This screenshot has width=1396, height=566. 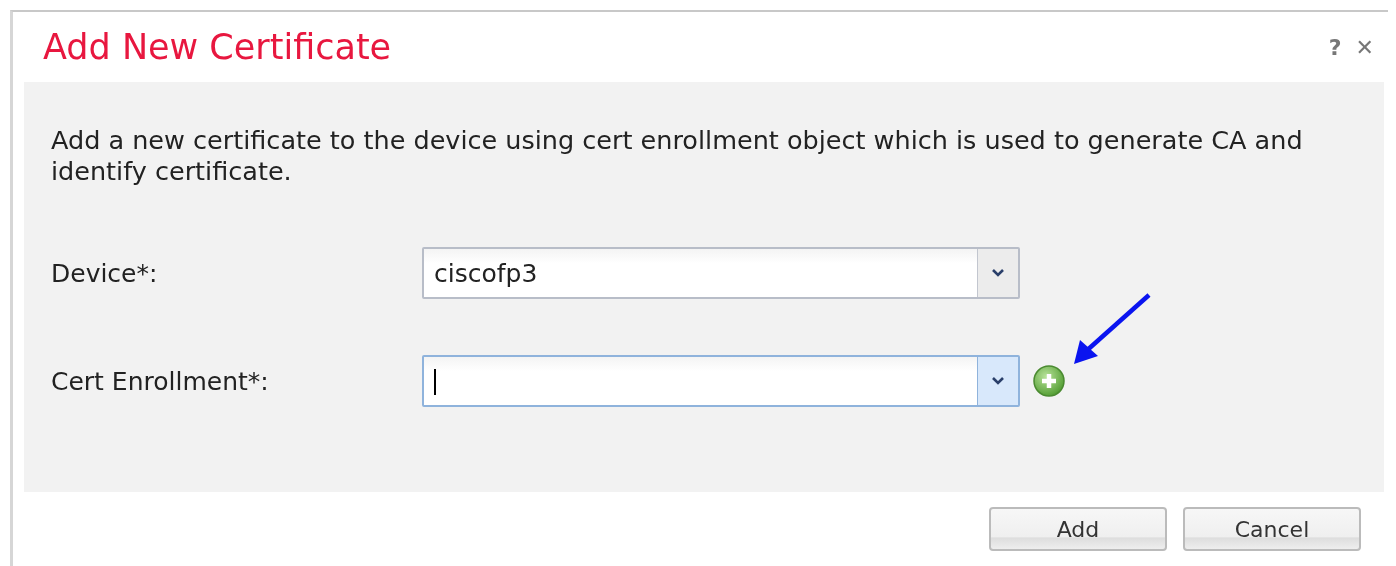 What do you see at coordinates (105, 273) in the screenshot?
I see `field-label: Device*:` at bounding box center [105, 273].